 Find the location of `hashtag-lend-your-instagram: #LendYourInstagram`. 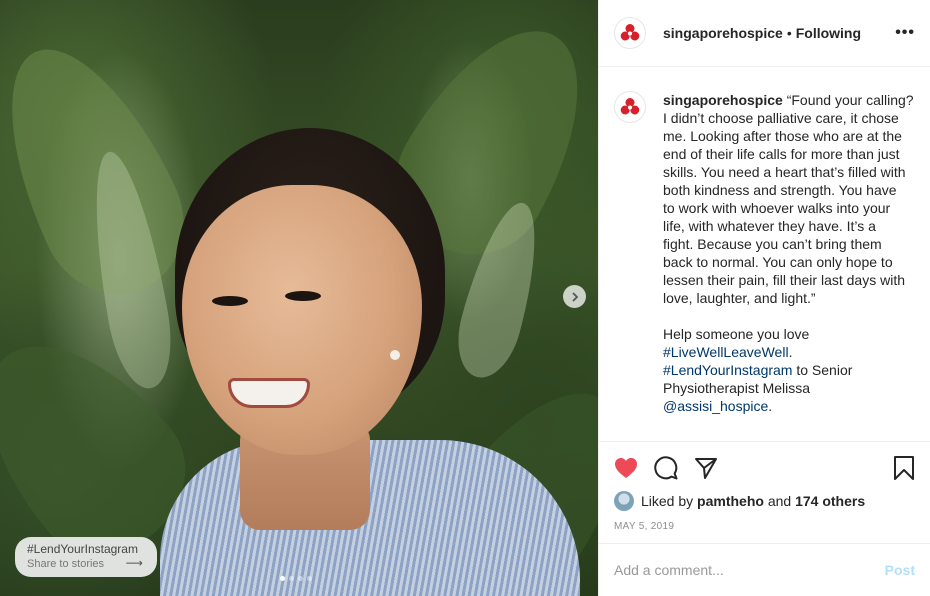

hashtag-lend-your-instagram: #LendYourInstagram is located at coordinates (727, 370).